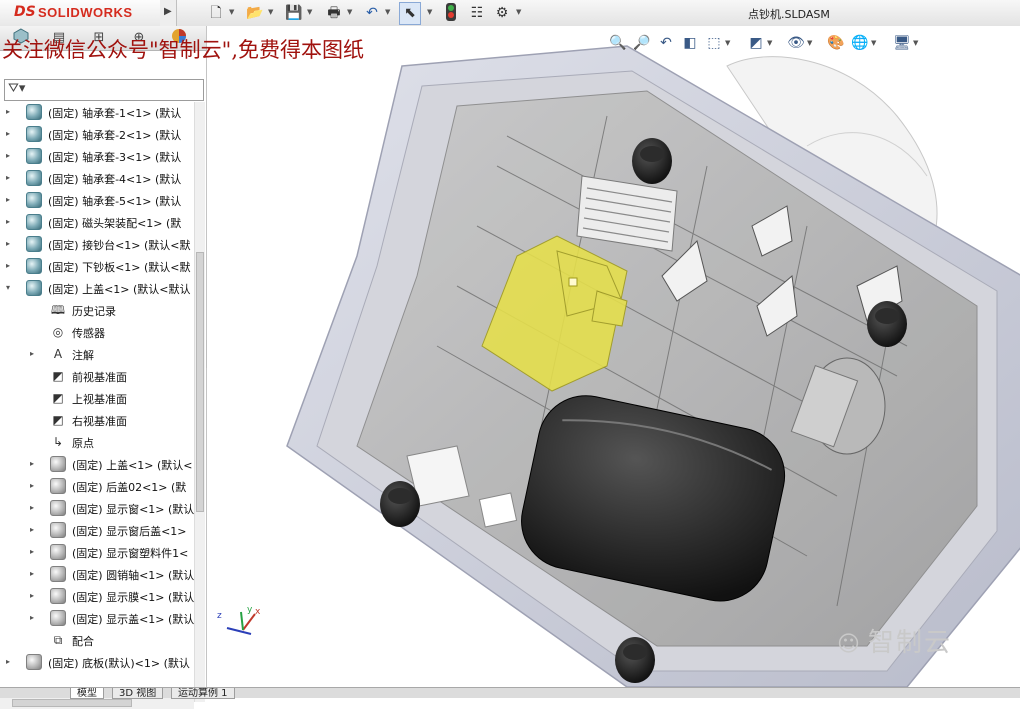  Describe the element at coordinates (104, 90) in the screenshot. I see `tree-filter: ⛛▾` at that location.